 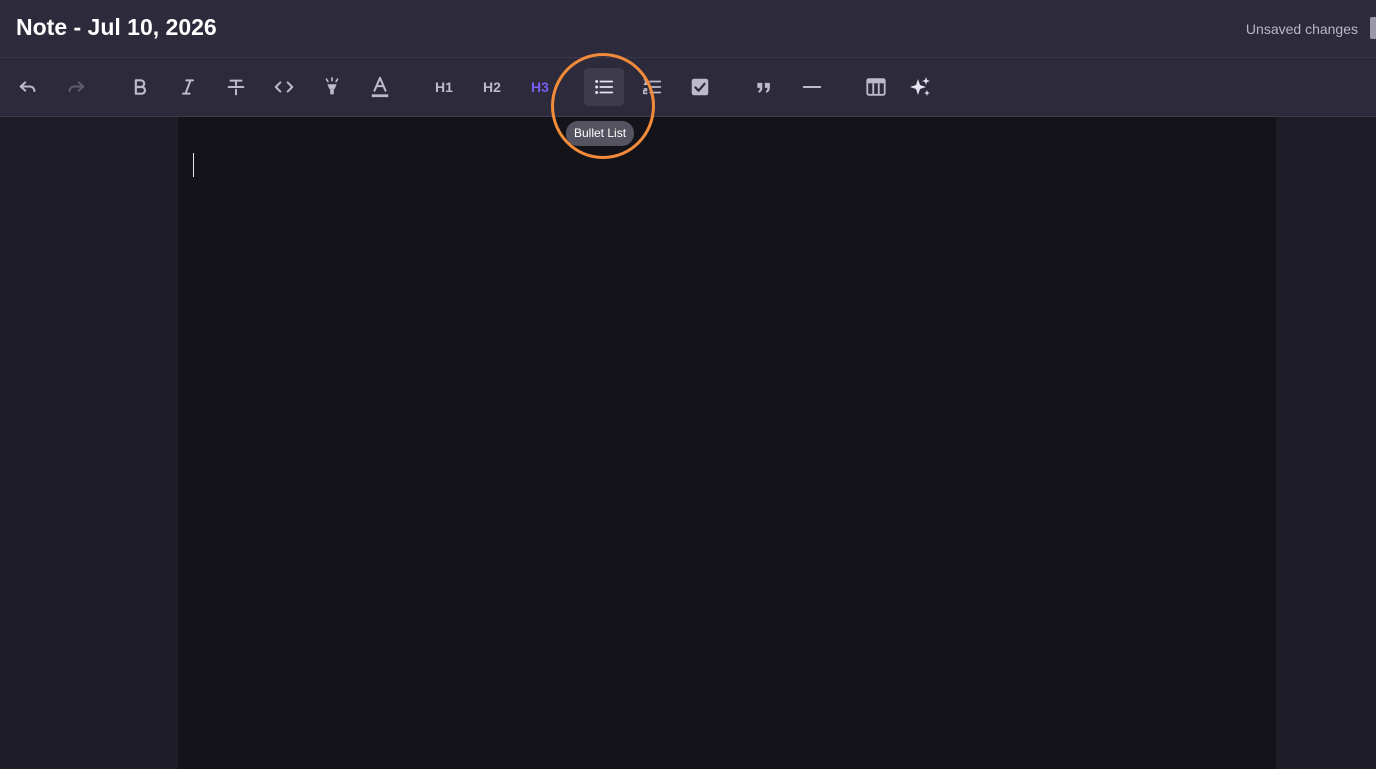 What do you see at coordinates (116, 27) in the screenshot?
I see `note-title: Note - Jul 10, 2026` at bounding box center [116, 27].